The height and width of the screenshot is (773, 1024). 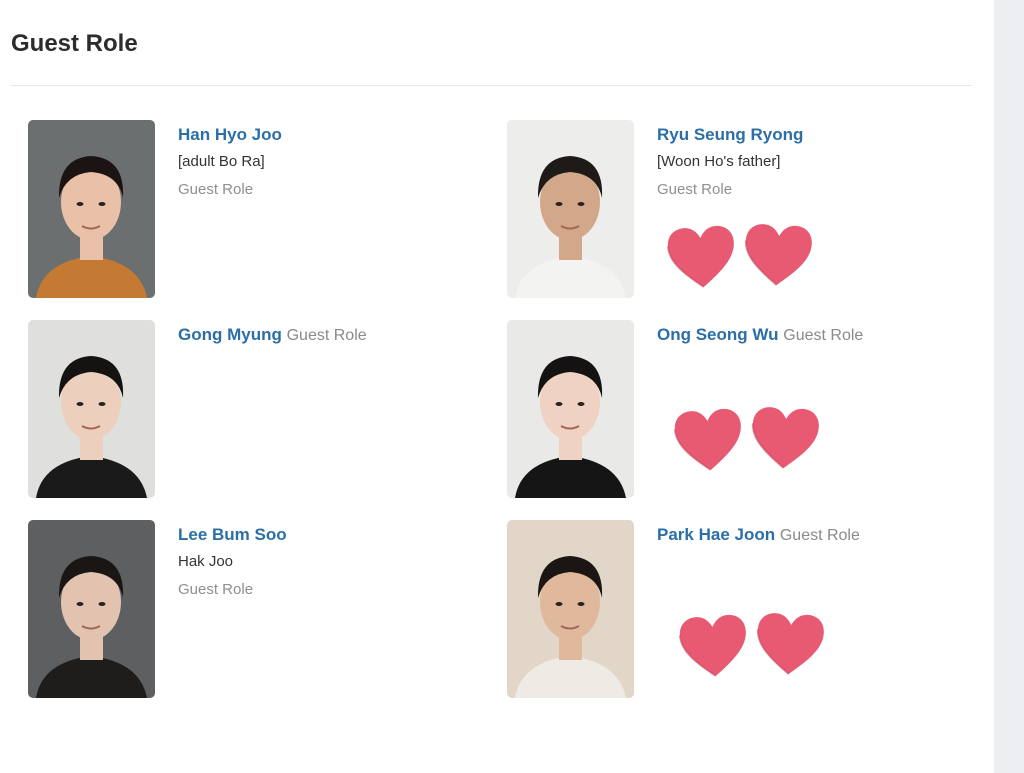 I want to click on actor-name-link: Ong Seong Wu, so click(x=718, y=334).